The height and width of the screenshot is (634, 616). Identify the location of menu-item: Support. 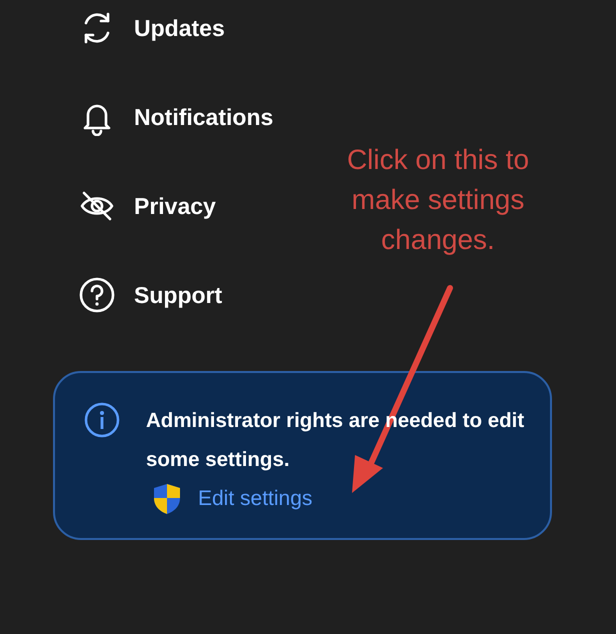
(178, 295).